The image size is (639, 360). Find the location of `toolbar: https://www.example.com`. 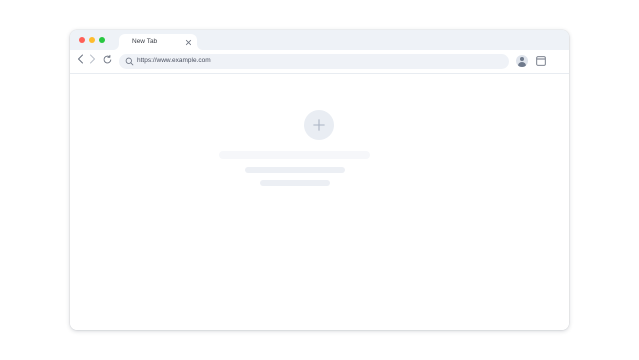

toolbar: https://www.example.com is located at coordinates (319, 62).